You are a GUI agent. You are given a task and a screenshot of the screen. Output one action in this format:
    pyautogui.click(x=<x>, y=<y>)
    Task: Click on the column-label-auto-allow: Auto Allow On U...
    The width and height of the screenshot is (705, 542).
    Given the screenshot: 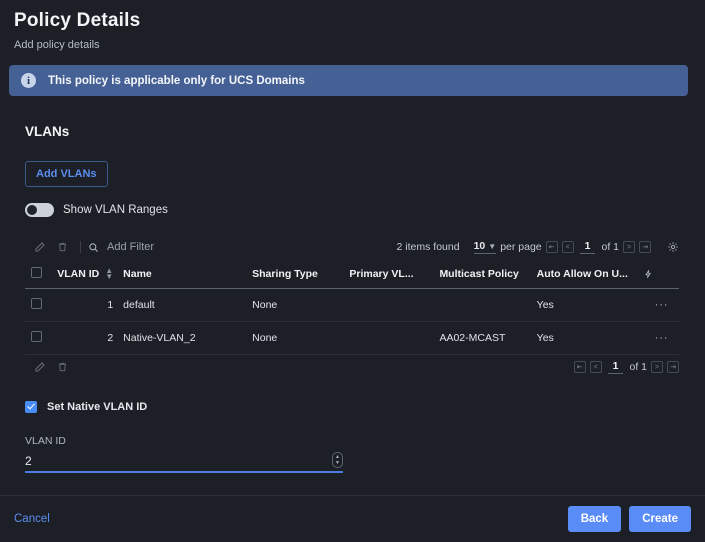 What is the action you would take?
    pyautogui.click(x=582, y=274)
    